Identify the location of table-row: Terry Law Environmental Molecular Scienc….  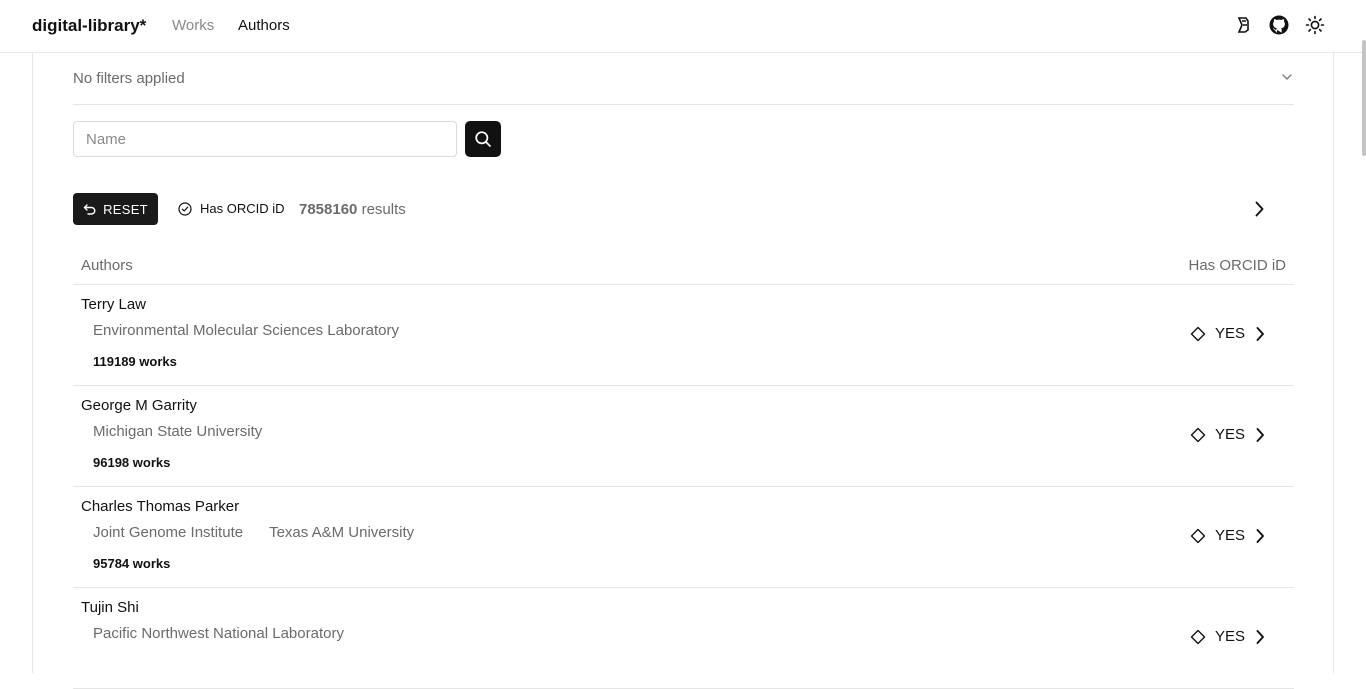
(683, 335).